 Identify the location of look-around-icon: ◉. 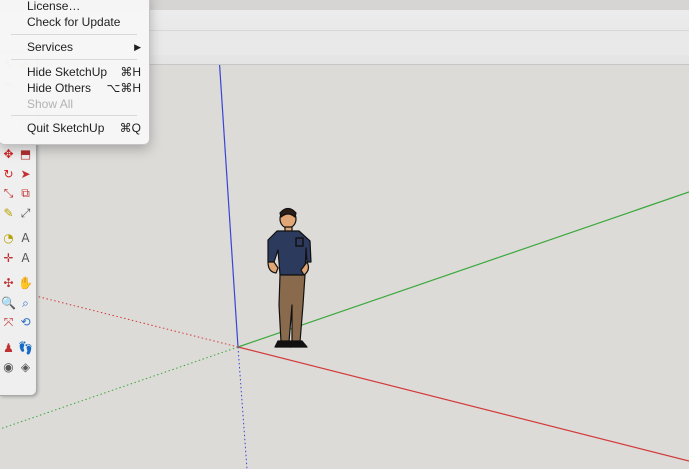
(8, 367).